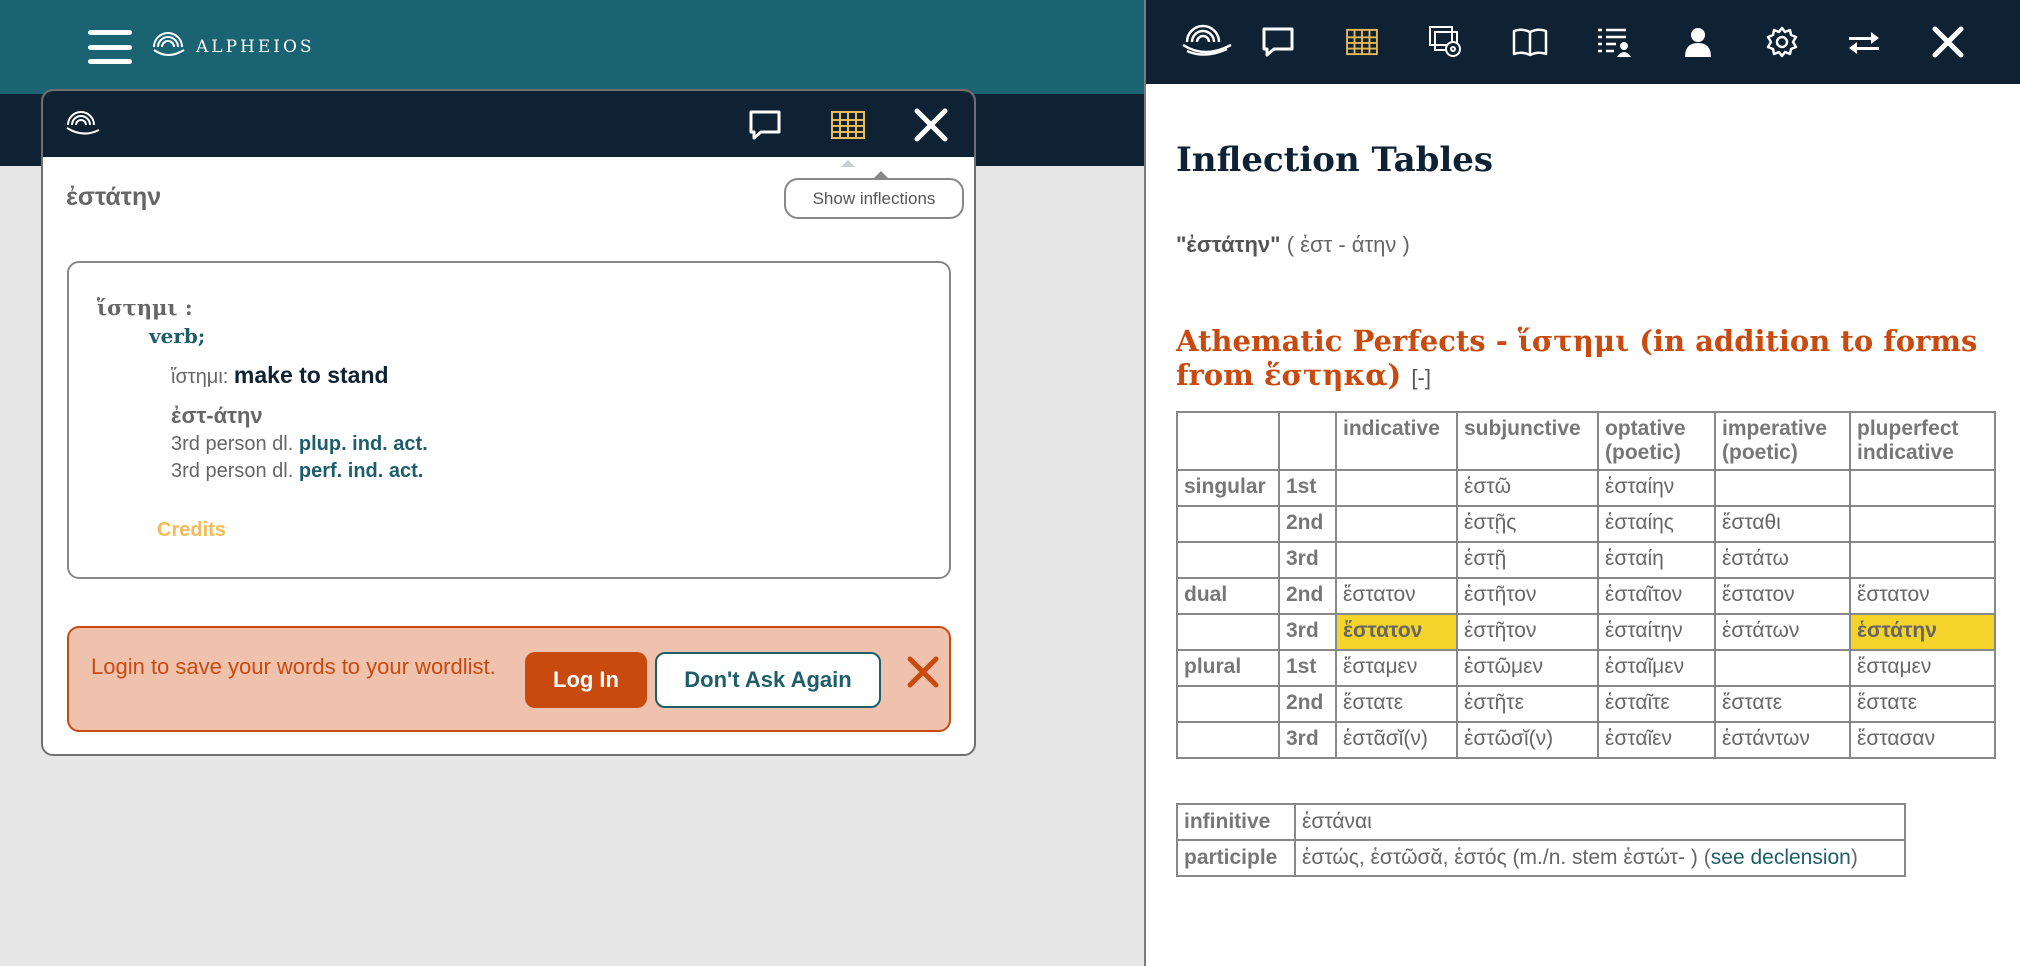 This screenshot has width=2020, height=966. Describe the element at coordinates (874, 195) in the screenshot. I see `show-inflections-tooltip: Show inflections` at that location.